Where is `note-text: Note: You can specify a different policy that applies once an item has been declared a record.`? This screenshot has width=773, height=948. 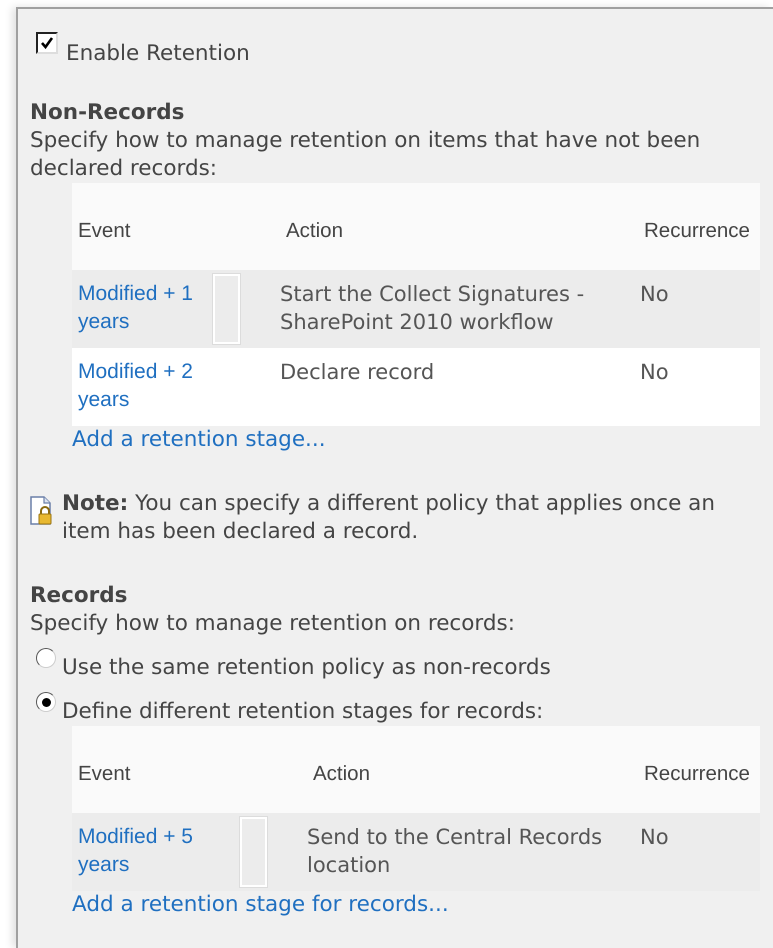 note-text: Note: You can specify a different policy that applies once an item has been declared a record. is located at coordinates (389, 518).